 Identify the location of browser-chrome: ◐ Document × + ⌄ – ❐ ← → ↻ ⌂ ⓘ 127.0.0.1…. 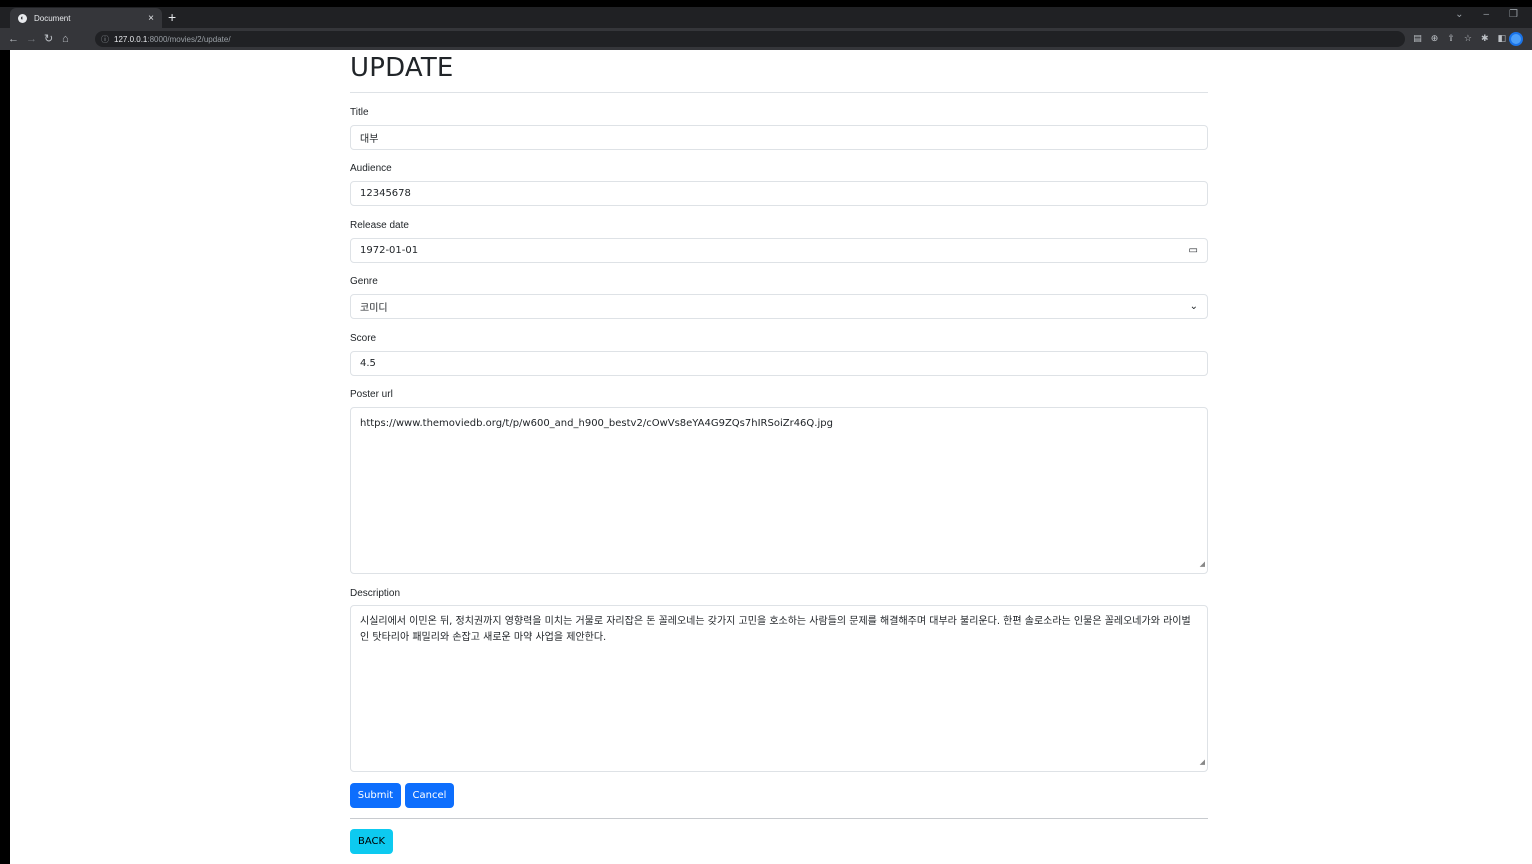
(766, 25).